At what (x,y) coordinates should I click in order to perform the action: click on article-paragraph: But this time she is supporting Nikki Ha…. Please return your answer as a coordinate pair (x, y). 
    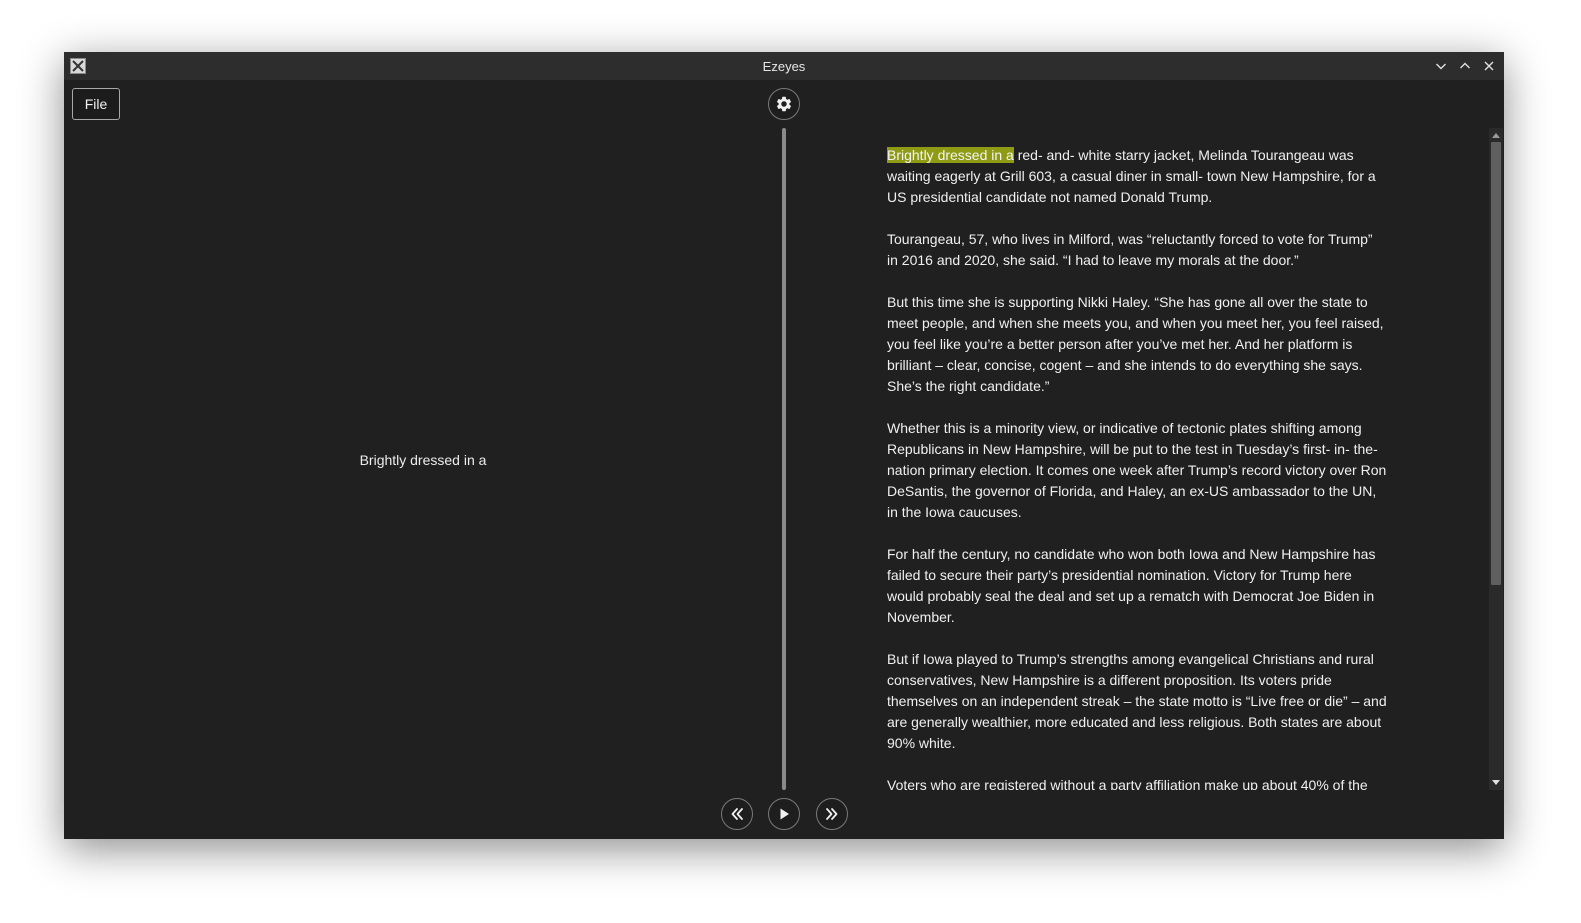
    Looking at the image, I should click on (1135, 344).